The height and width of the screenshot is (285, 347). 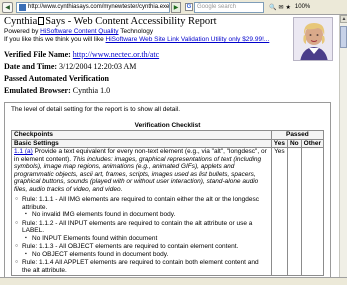 What do you see at coordinates (173, 281) in the screenshot?
I see `status-bar` at bounding box center [173, 281].